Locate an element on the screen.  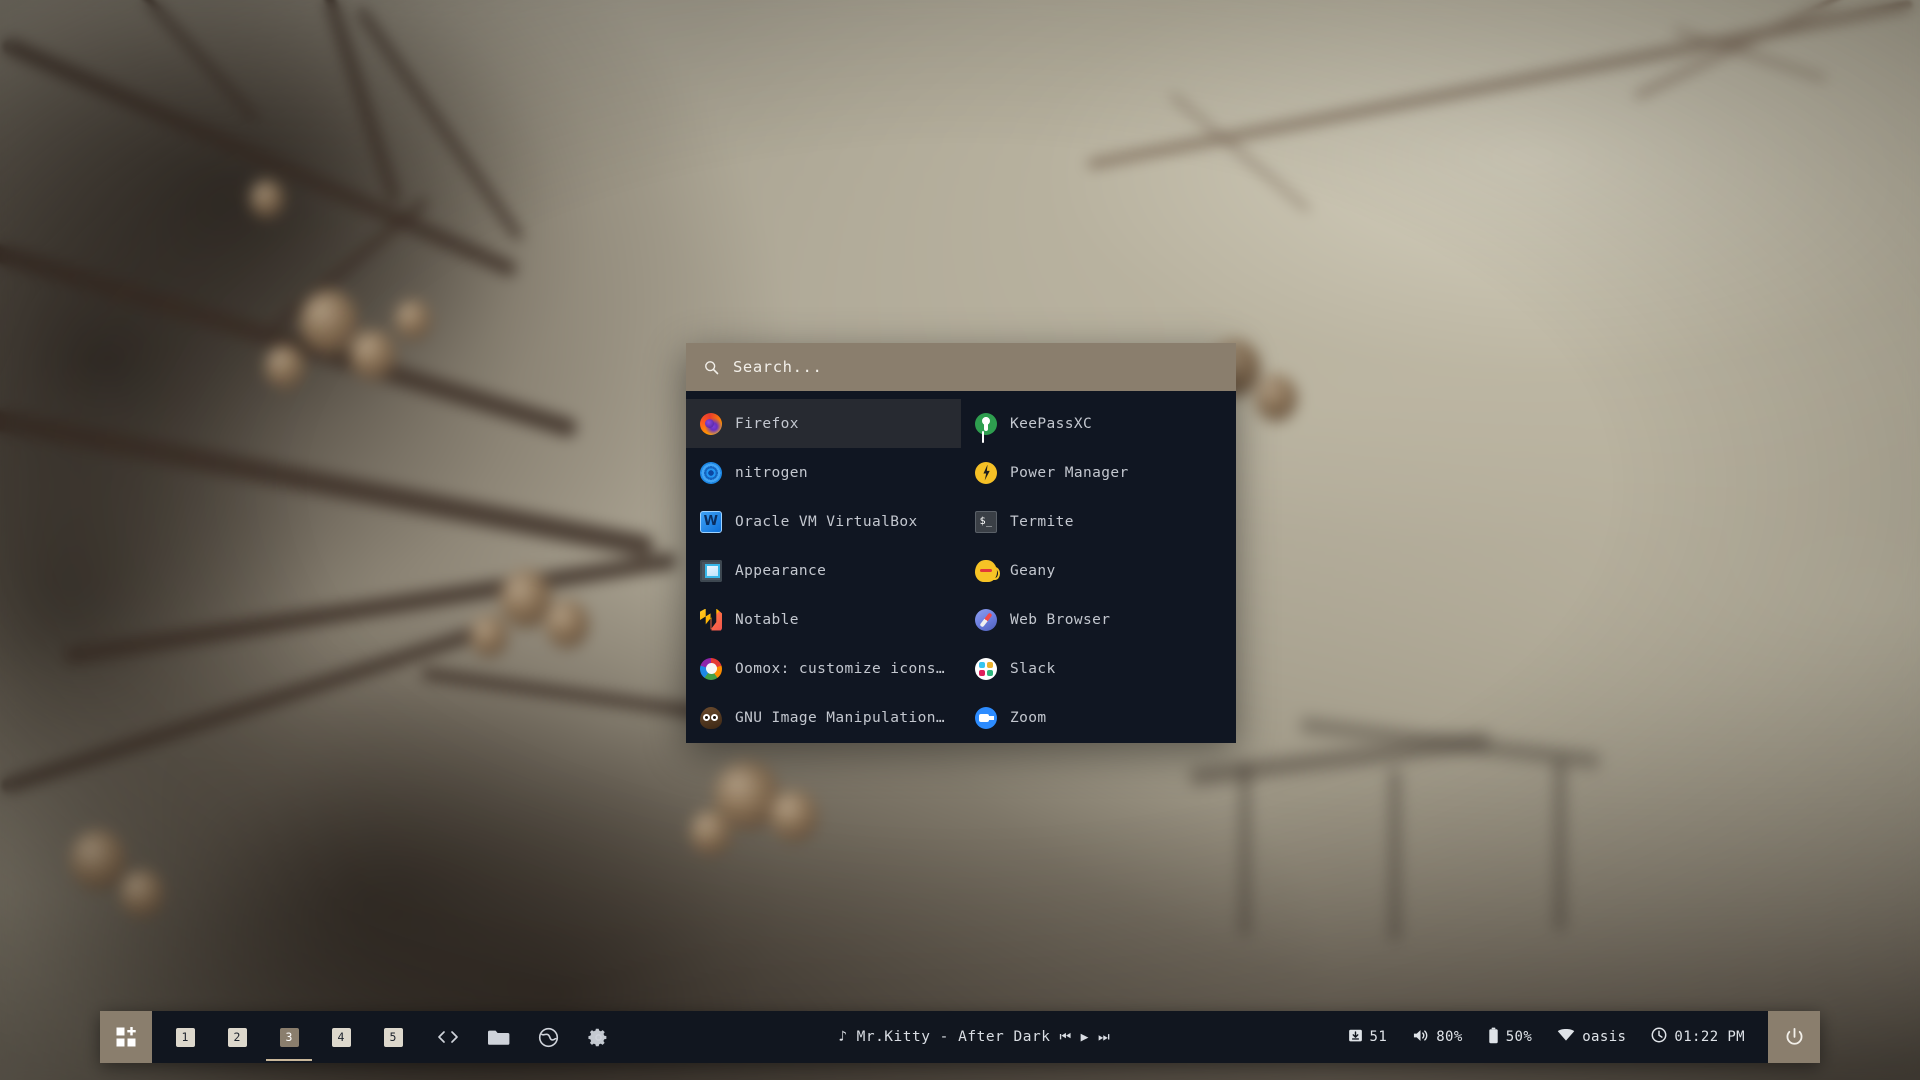
wifi-icon is located at coordinates (1566, 1037).